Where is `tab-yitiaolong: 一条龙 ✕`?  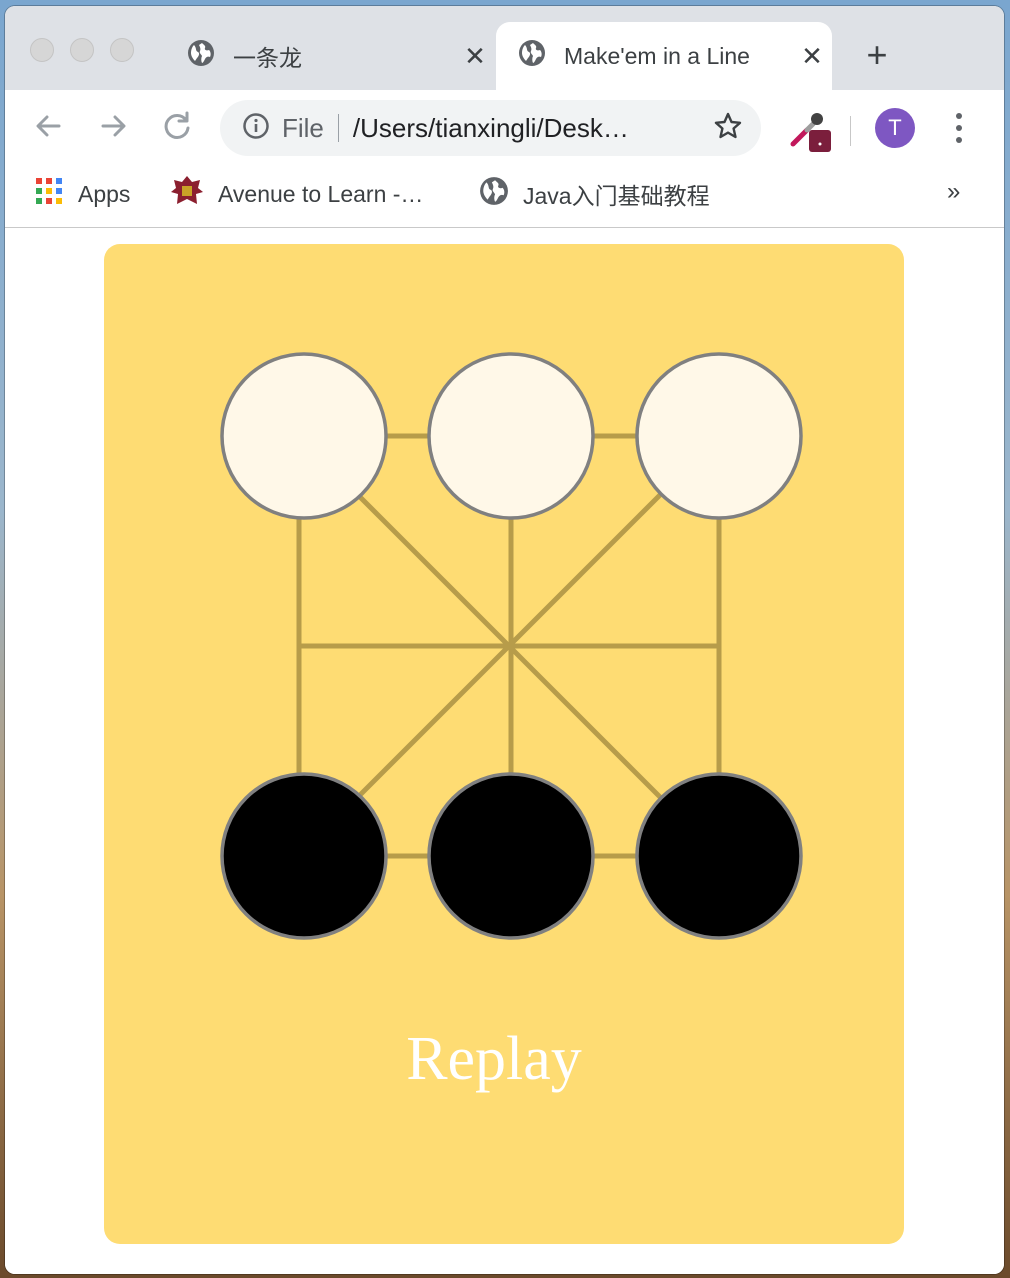 tab-yitiaolong: 一条龙 ✕ is located at coordinates (330, 56).